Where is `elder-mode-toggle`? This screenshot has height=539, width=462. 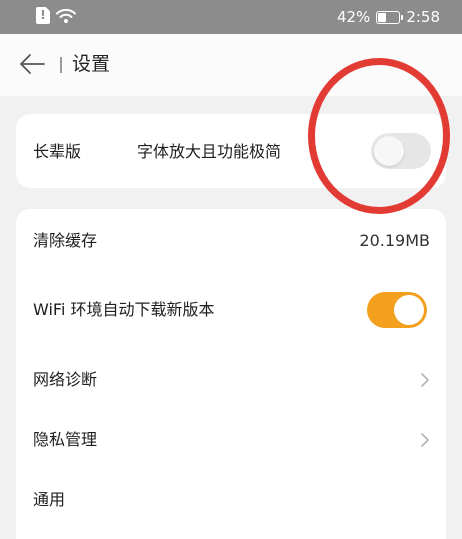 elder-mode-toggle is located at coordinates (401, 151).